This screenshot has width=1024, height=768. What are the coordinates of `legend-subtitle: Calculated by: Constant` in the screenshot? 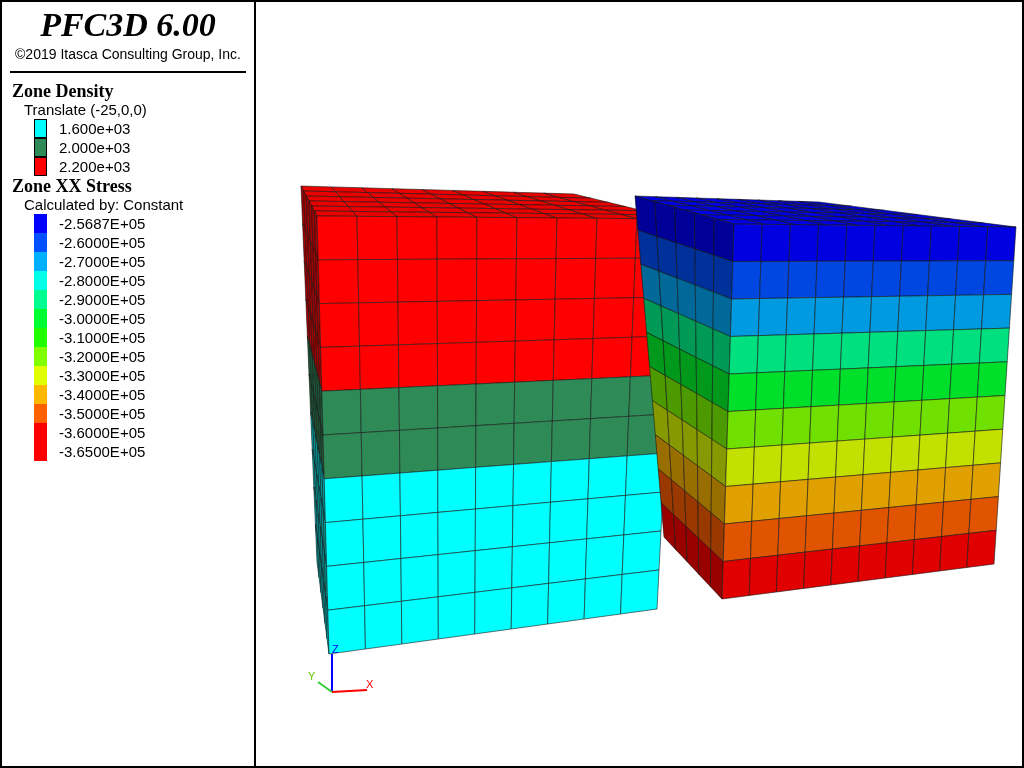 It's located at (104, 205).